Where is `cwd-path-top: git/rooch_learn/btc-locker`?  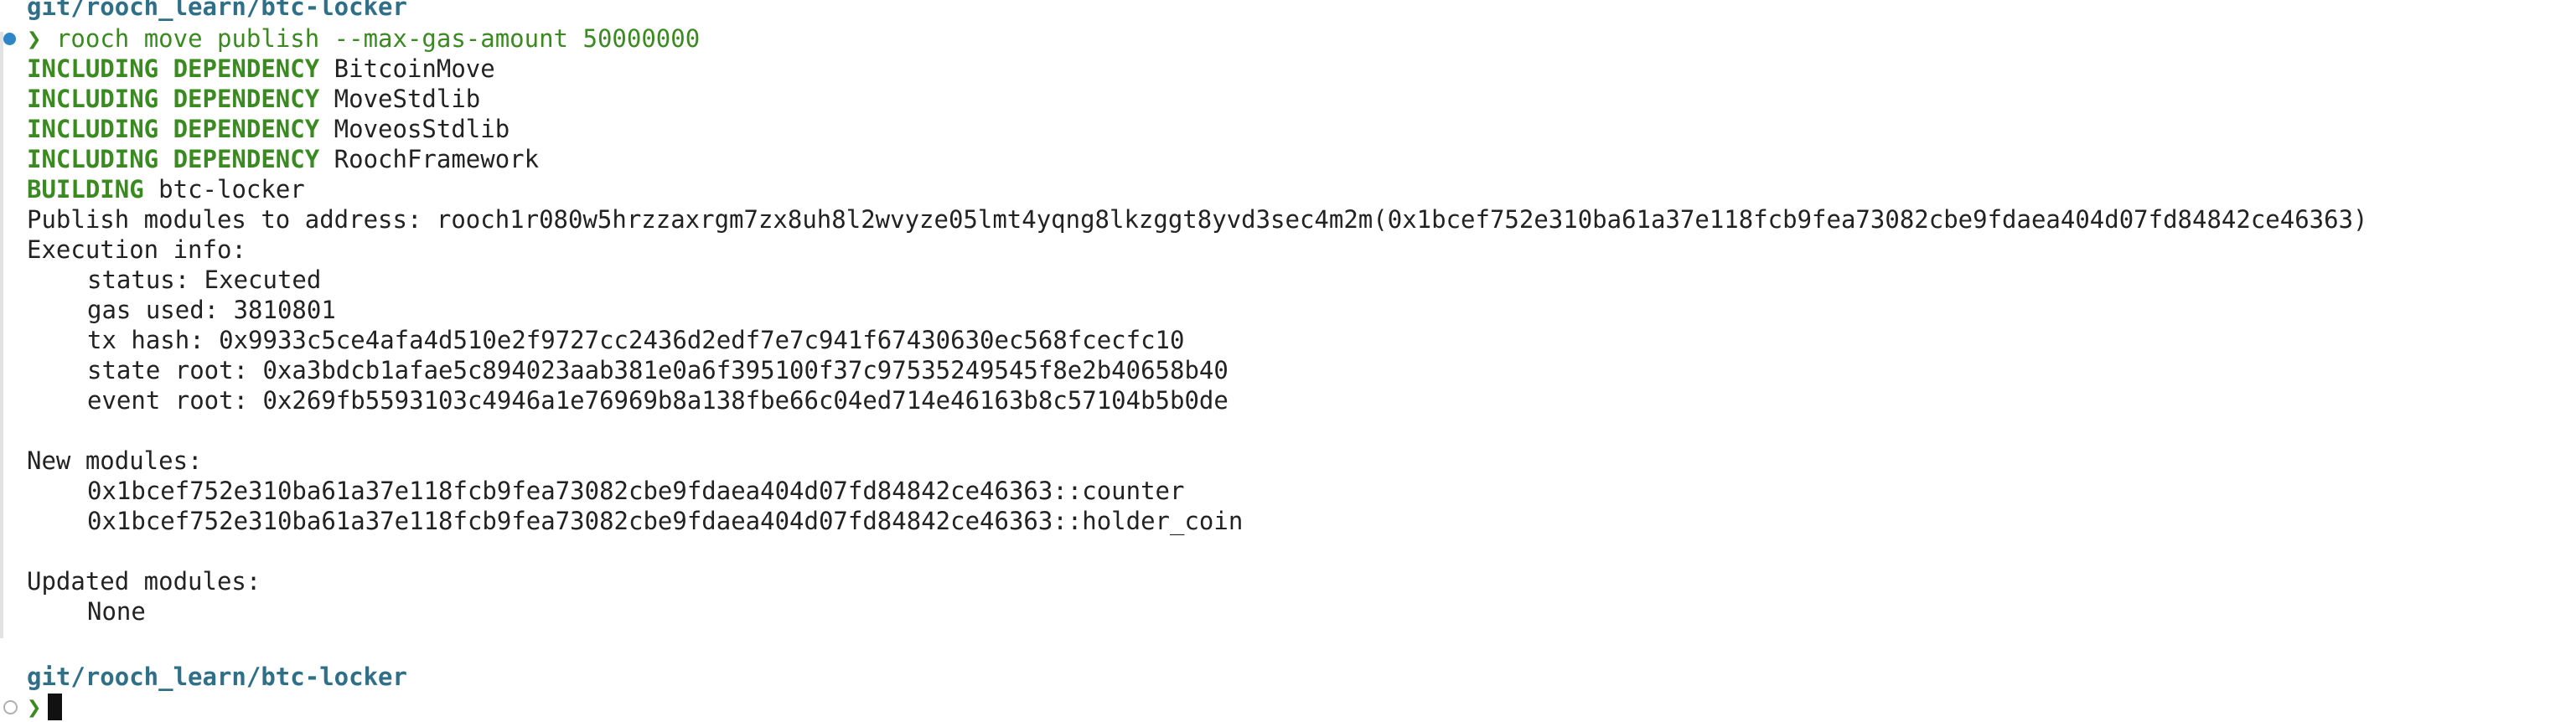
cwd-path-top: git/rooch_learn/btc-locker is located at coordinates (217, 10).